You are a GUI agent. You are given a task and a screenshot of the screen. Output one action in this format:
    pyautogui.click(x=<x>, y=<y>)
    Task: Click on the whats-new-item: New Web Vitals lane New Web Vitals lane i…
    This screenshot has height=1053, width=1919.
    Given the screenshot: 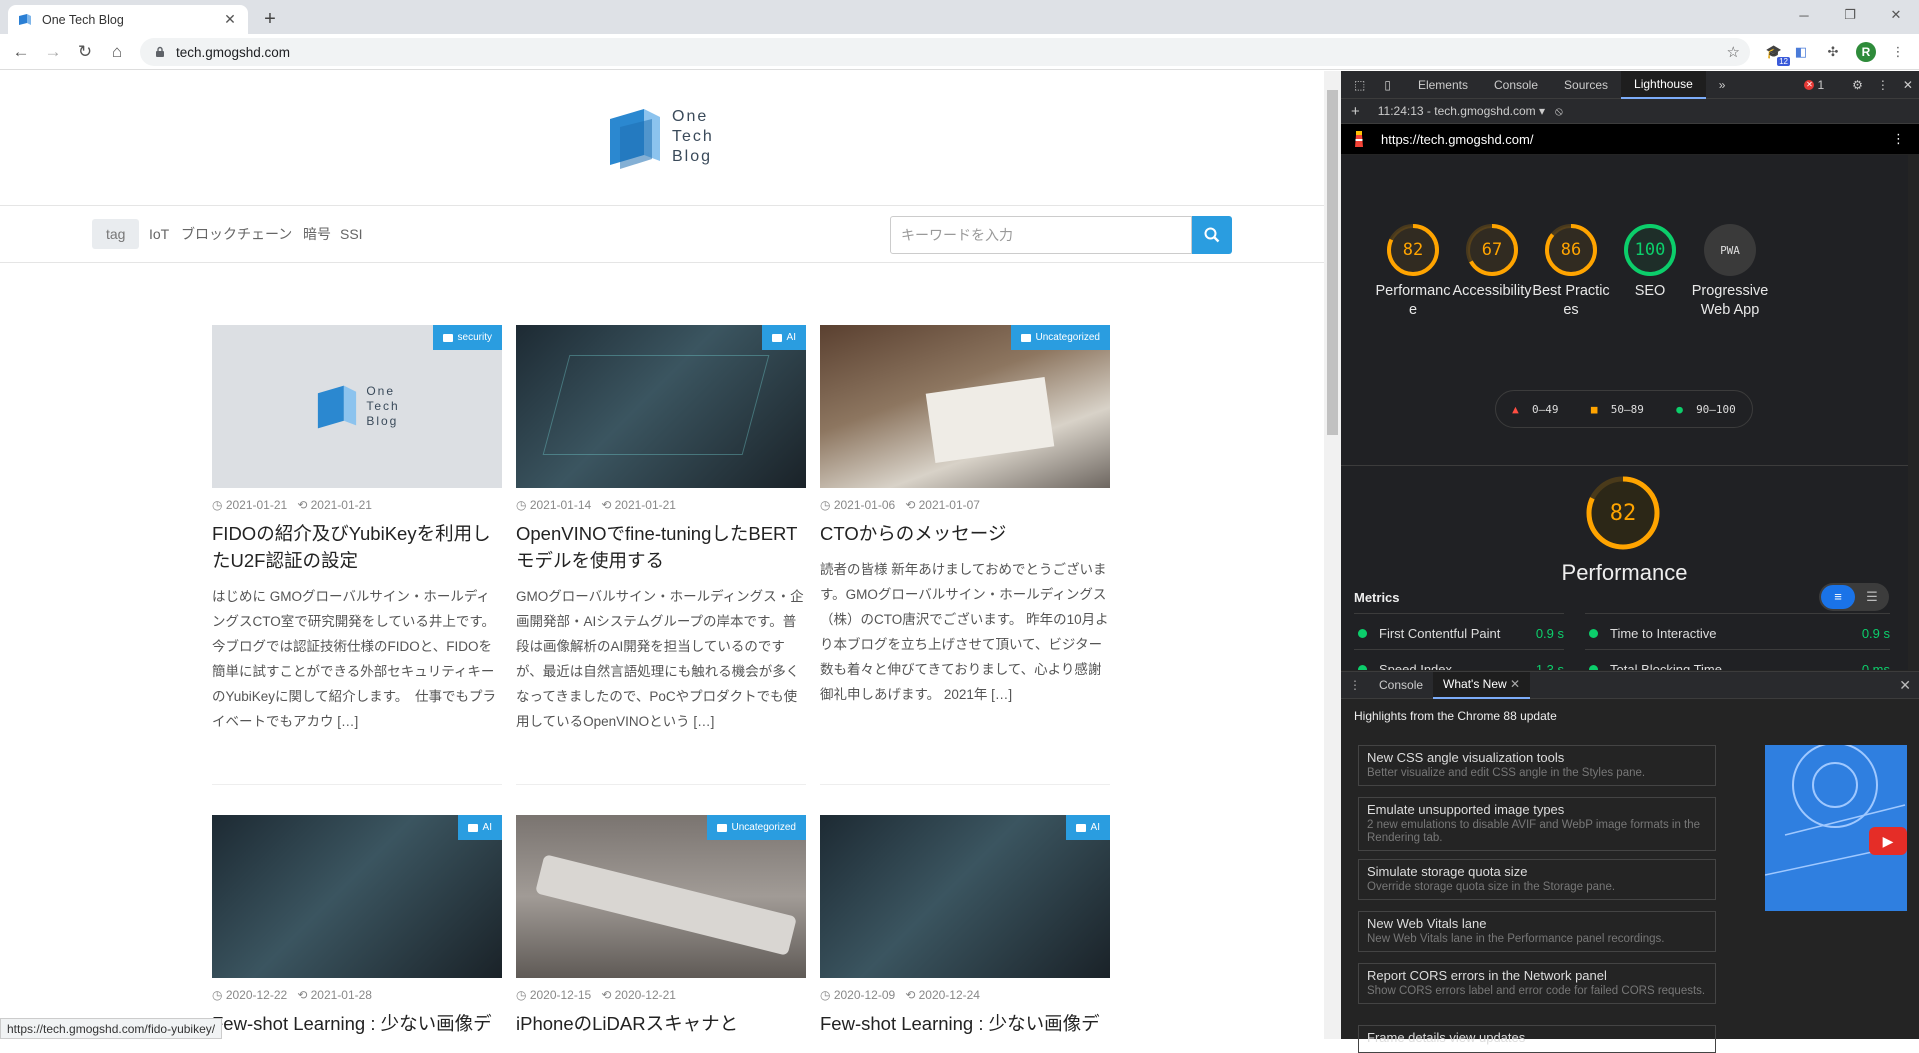 What is the action you would take?
    pyautogui.click(x=1537, y=931)
    